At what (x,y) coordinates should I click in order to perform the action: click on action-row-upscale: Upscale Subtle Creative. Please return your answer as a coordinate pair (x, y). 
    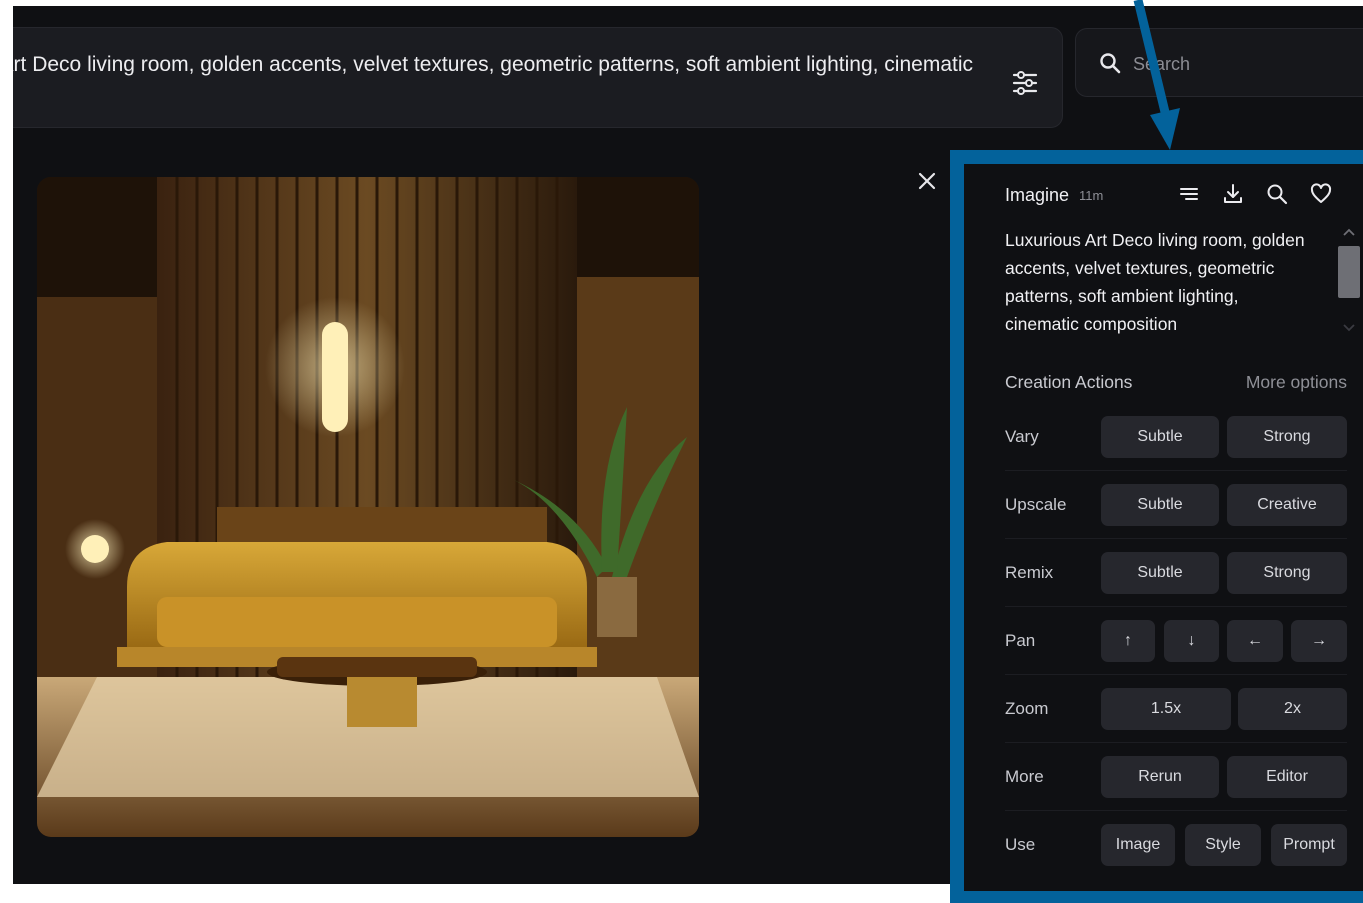
    Looking at the image, I should click on (1176, 505).